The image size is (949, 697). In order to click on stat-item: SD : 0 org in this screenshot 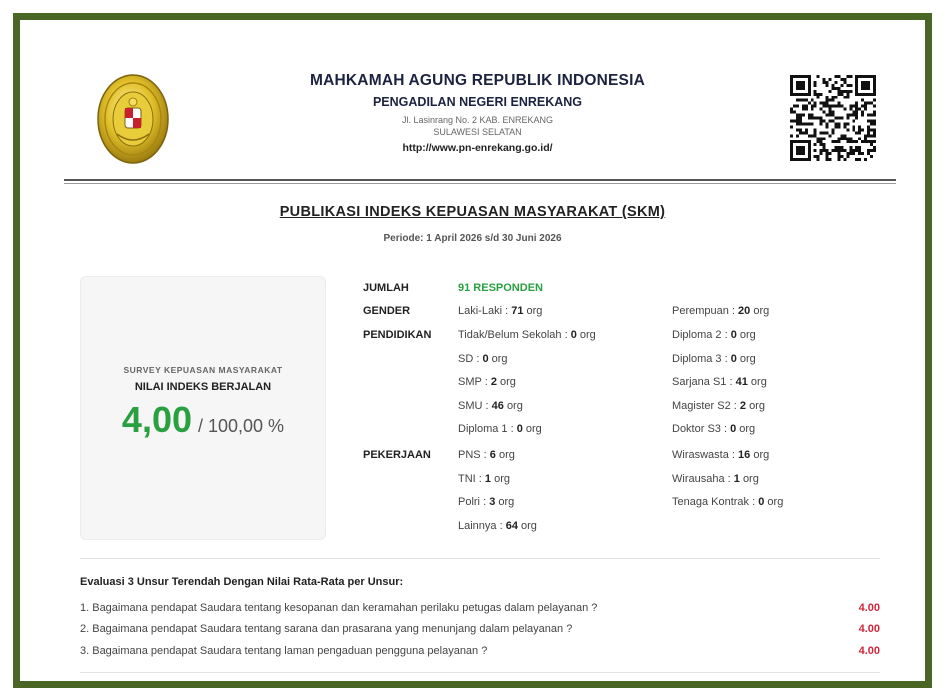, I will do `click(483, 359)`.